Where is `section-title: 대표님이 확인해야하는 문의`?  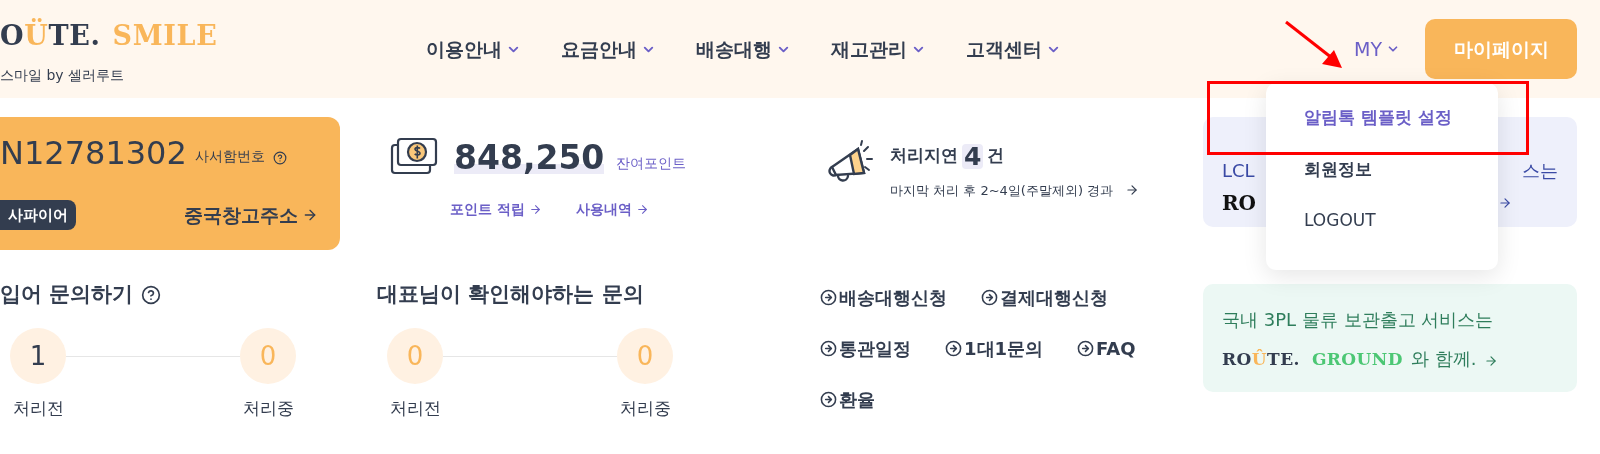 section-title: 대표님이 확인해야하는 문의 is located at coordinates (510, 295).